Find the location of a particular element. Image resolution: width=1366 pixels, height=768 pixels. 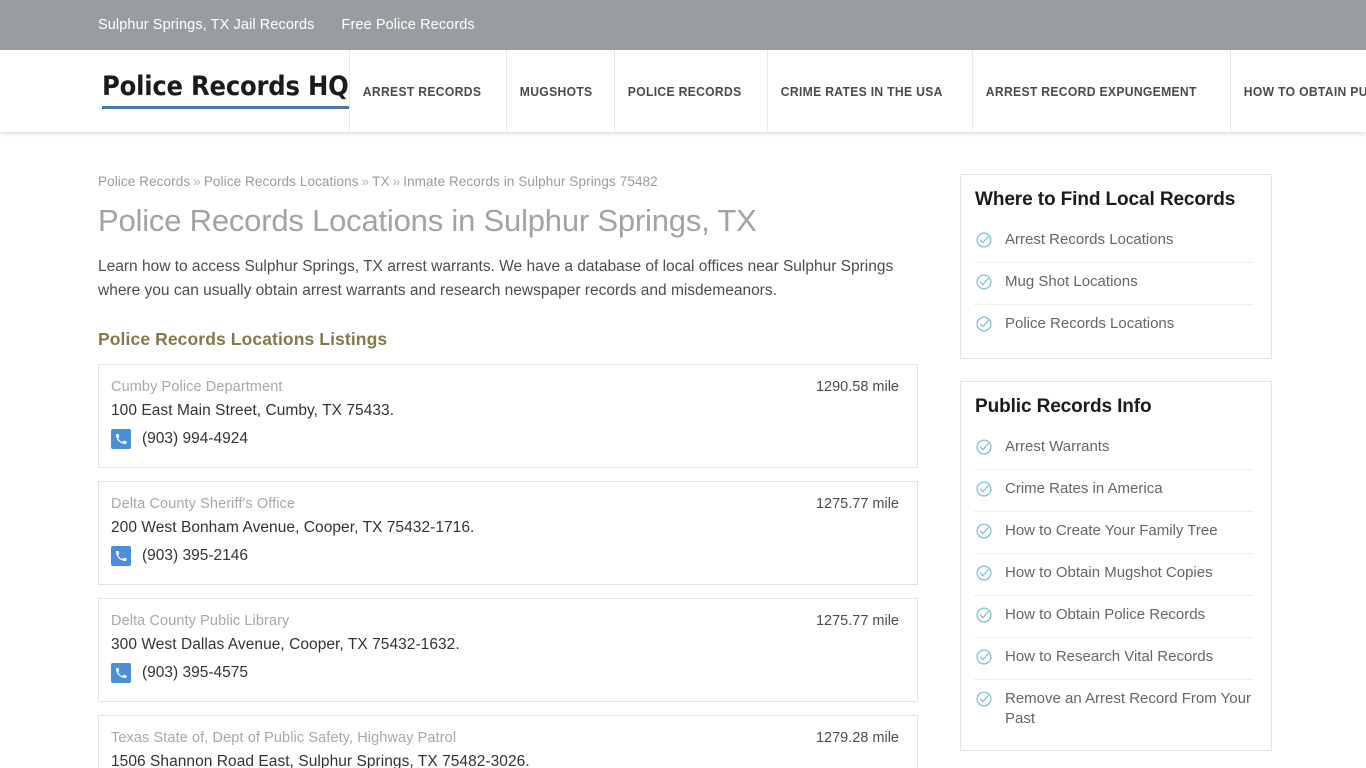

list-item: How to Obtain Mugshot Copies is located at coordinates (1114, 575).